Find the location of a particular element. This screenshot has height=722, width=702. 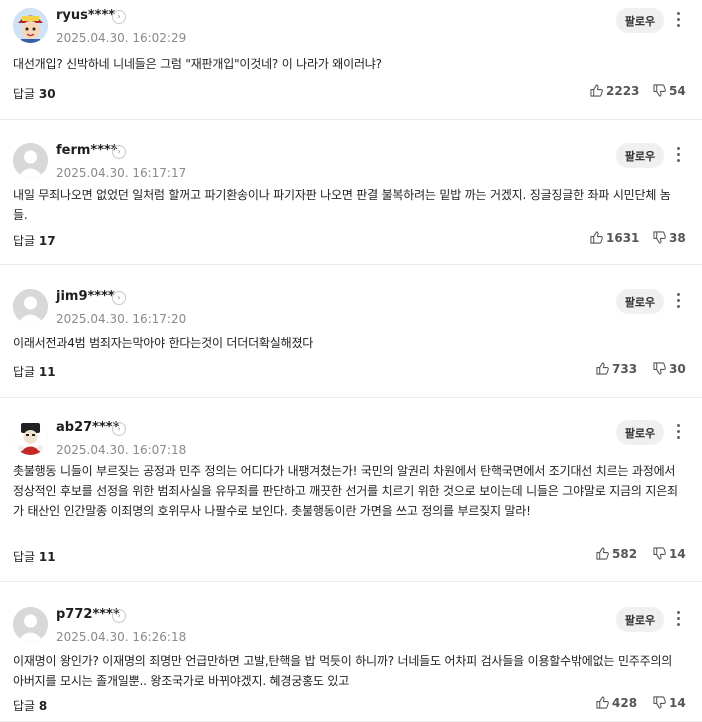

like-count: 2223 is located at coordinates (623, 91).